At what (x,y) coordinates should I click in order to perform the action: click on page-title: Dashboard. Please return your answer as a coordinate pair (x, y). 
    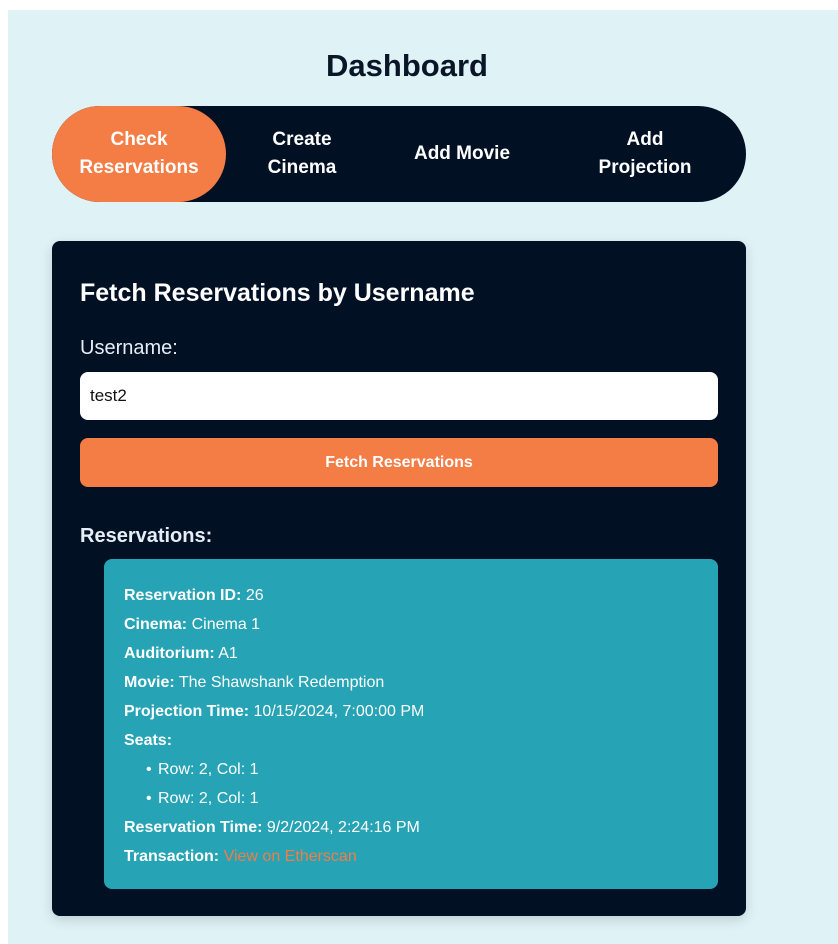
    Looking at the image, I should click on (407, 65).